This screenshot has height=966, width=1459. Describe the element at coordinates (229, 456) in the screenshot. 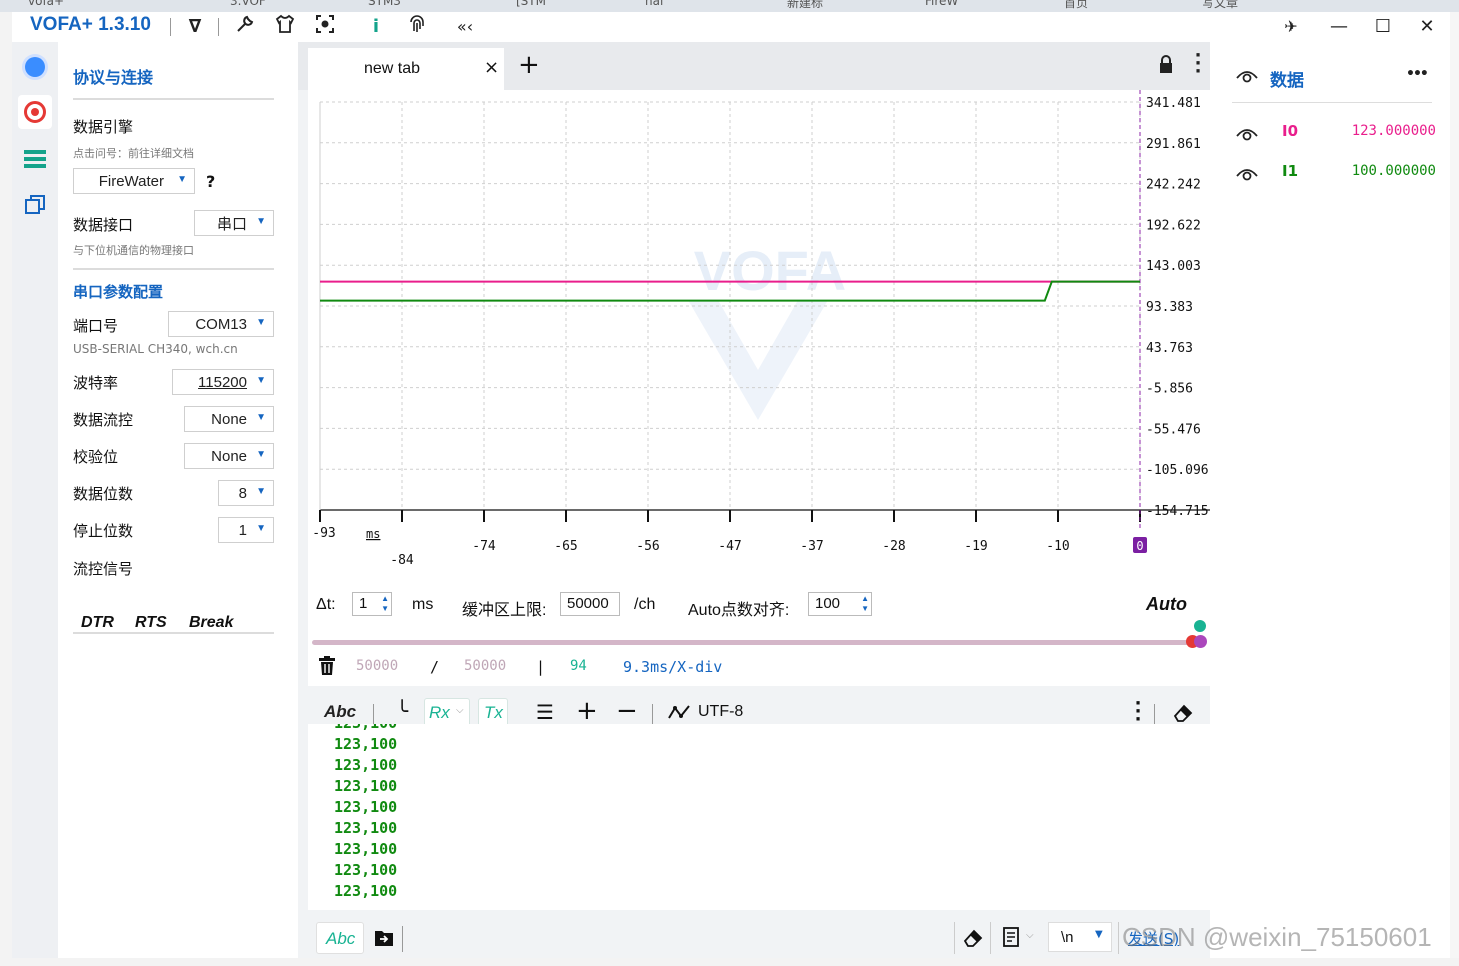

I see `parity-select: None ▼` at that location.